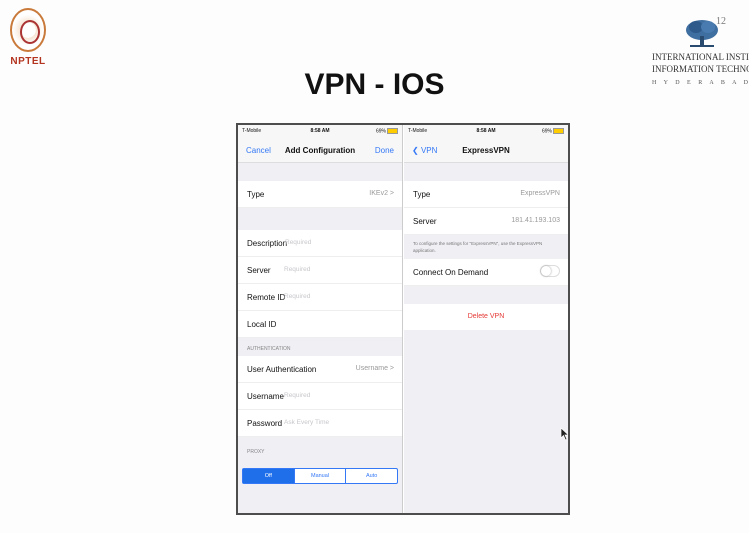  I want to click on proxy-segmented-control: Off Manual Auto, so click(320, 476).